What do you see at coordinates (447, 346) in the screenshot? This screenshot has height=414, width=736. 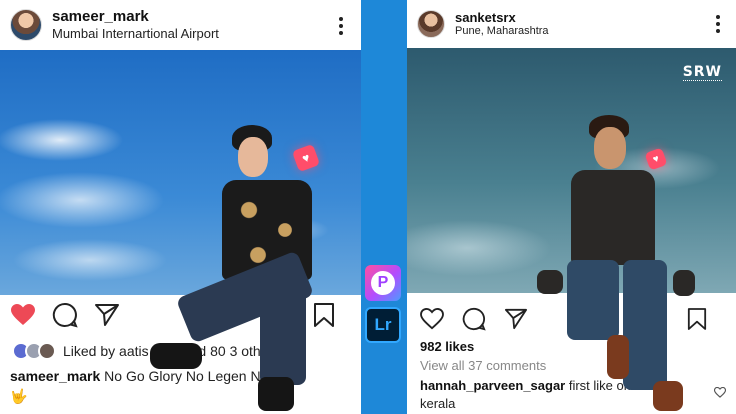 I see `likes-count: 982 likes` at bounding box center [447, 346].